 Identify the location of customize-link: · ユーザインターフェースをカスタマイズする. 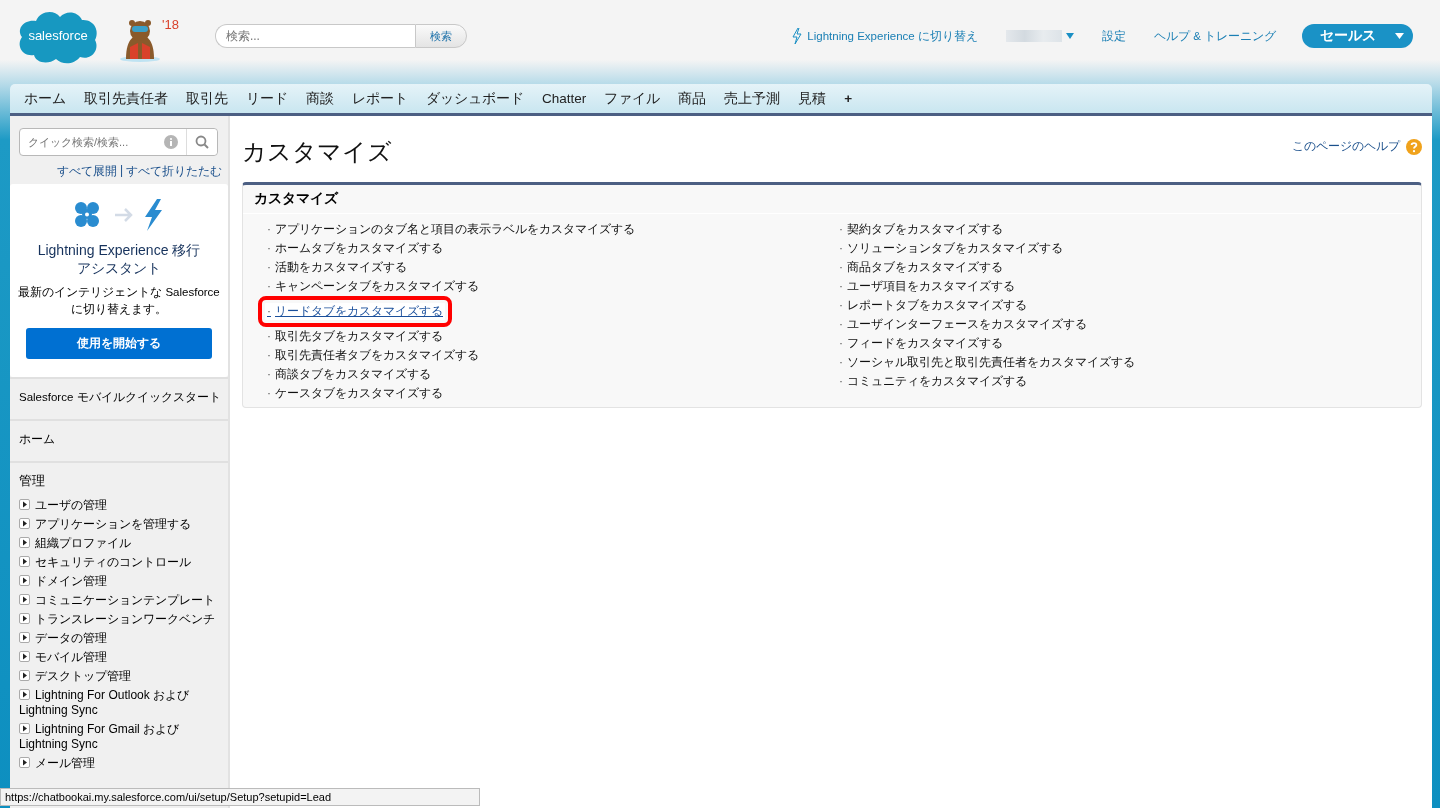
(963, 324).